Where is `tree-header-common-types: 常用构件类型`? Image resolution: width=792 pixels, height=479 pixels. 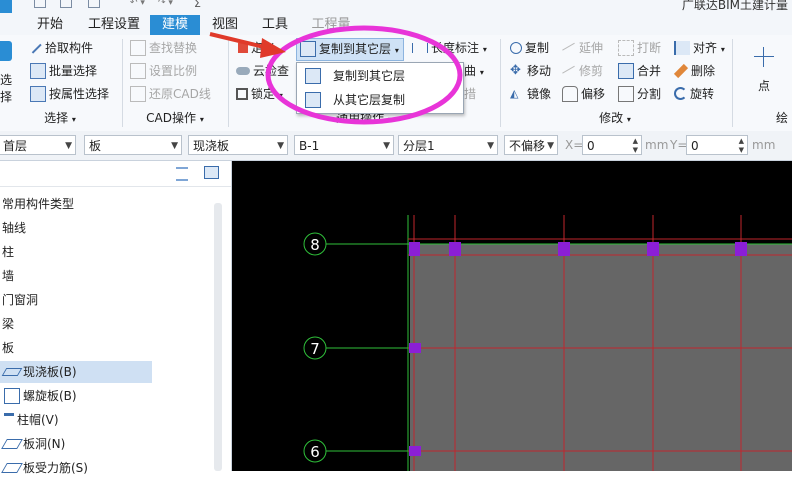
tree-header-common-types: 常用构件类型 is located at coordinates (38, 204).